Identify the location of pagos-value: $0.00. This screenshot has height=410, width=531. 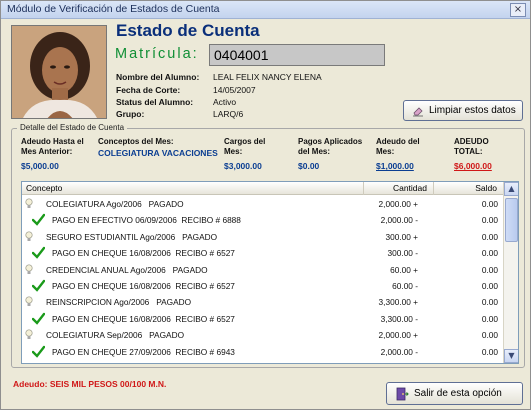
(309, 166).